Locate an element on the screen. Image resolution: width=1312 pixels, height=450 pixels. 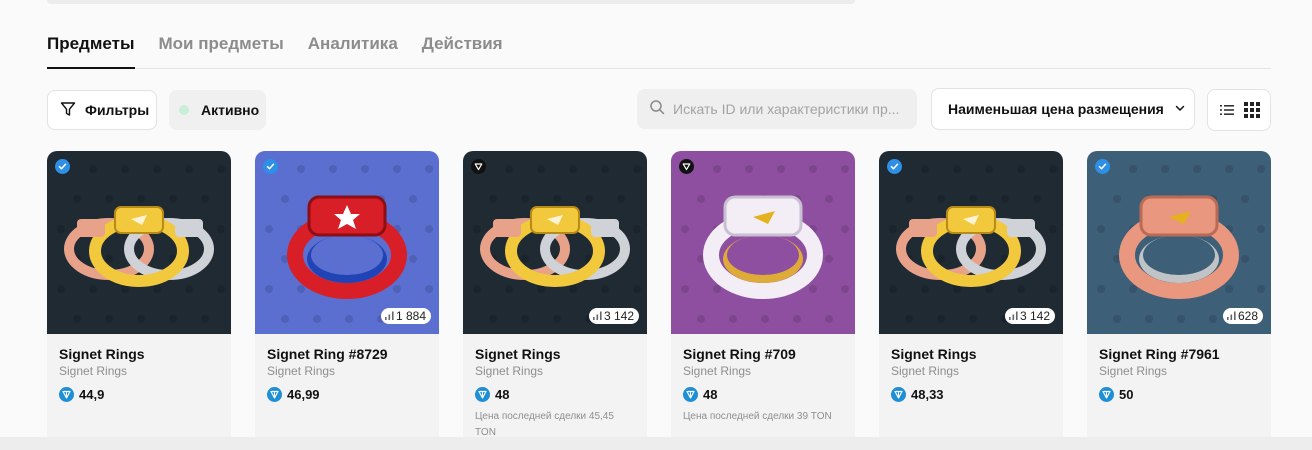
price-value: 46,99 is located at coordinates (303, 394).